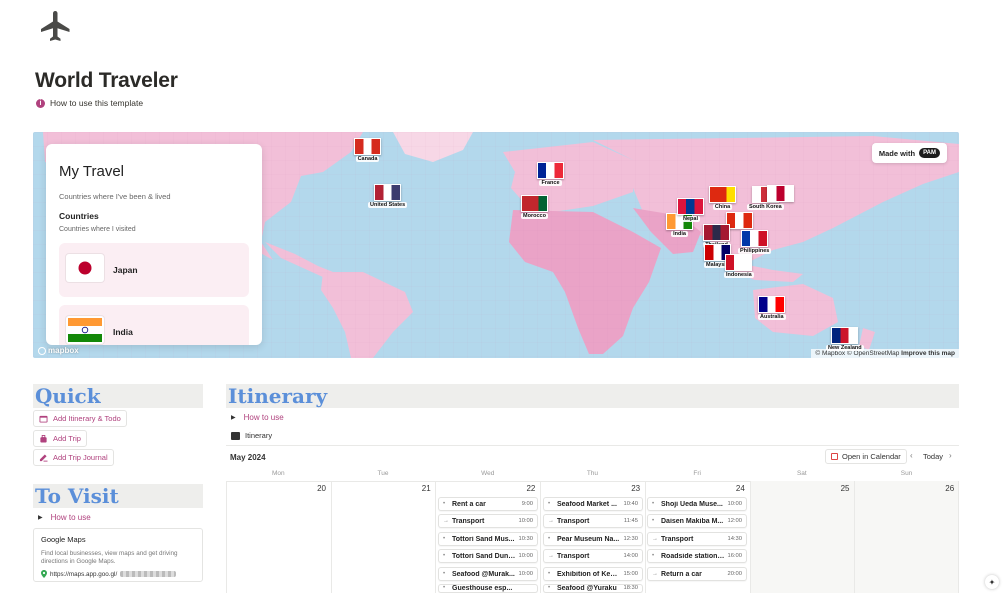 This screenshot has width=1005, height=593. I want to click on map-flag-indonesia: Indonesia, so click(739, 266).